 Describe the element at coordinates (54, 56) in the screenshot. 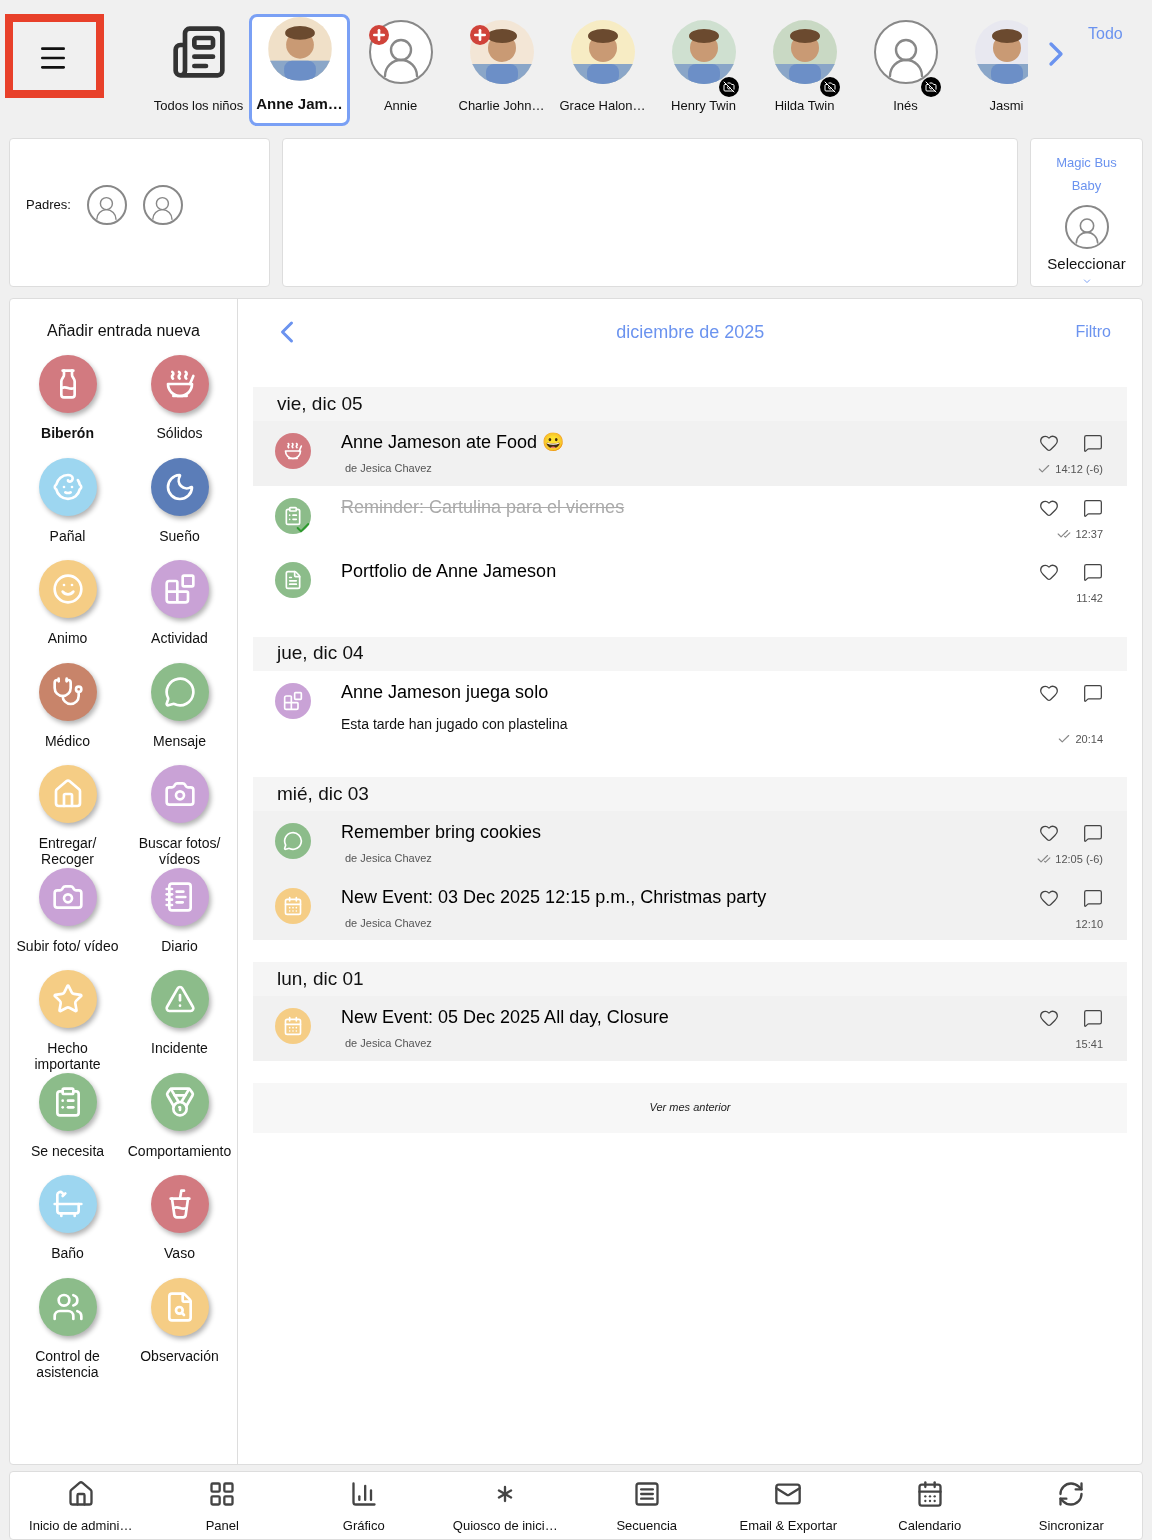

I see `menu-button` at that location.